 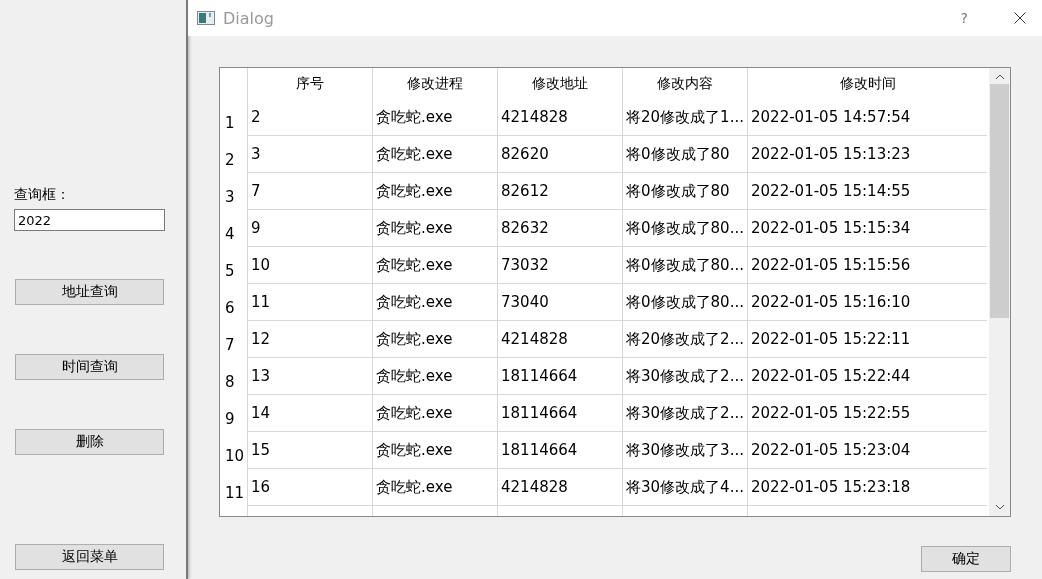 I want to click on table-cell: 12, so click(x=309, y=339).